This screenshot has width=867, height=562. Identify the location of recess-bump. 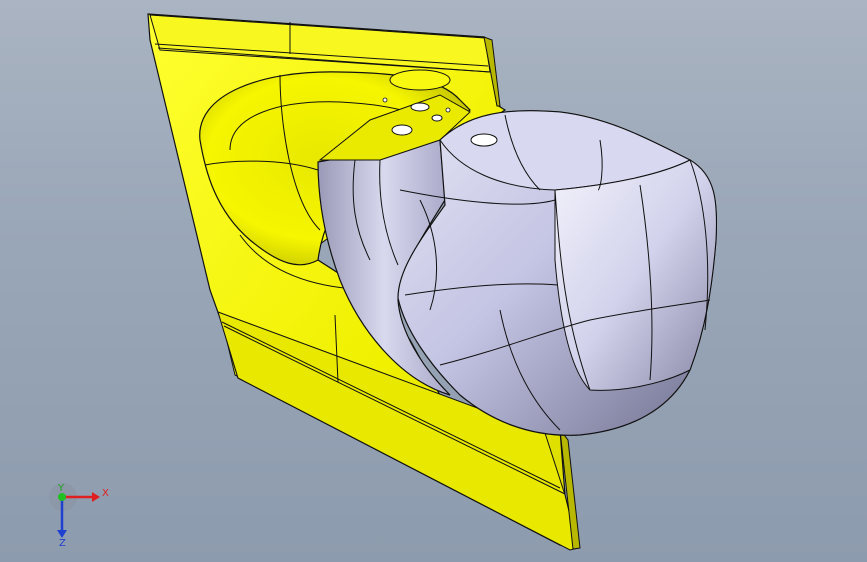
(420, 80).